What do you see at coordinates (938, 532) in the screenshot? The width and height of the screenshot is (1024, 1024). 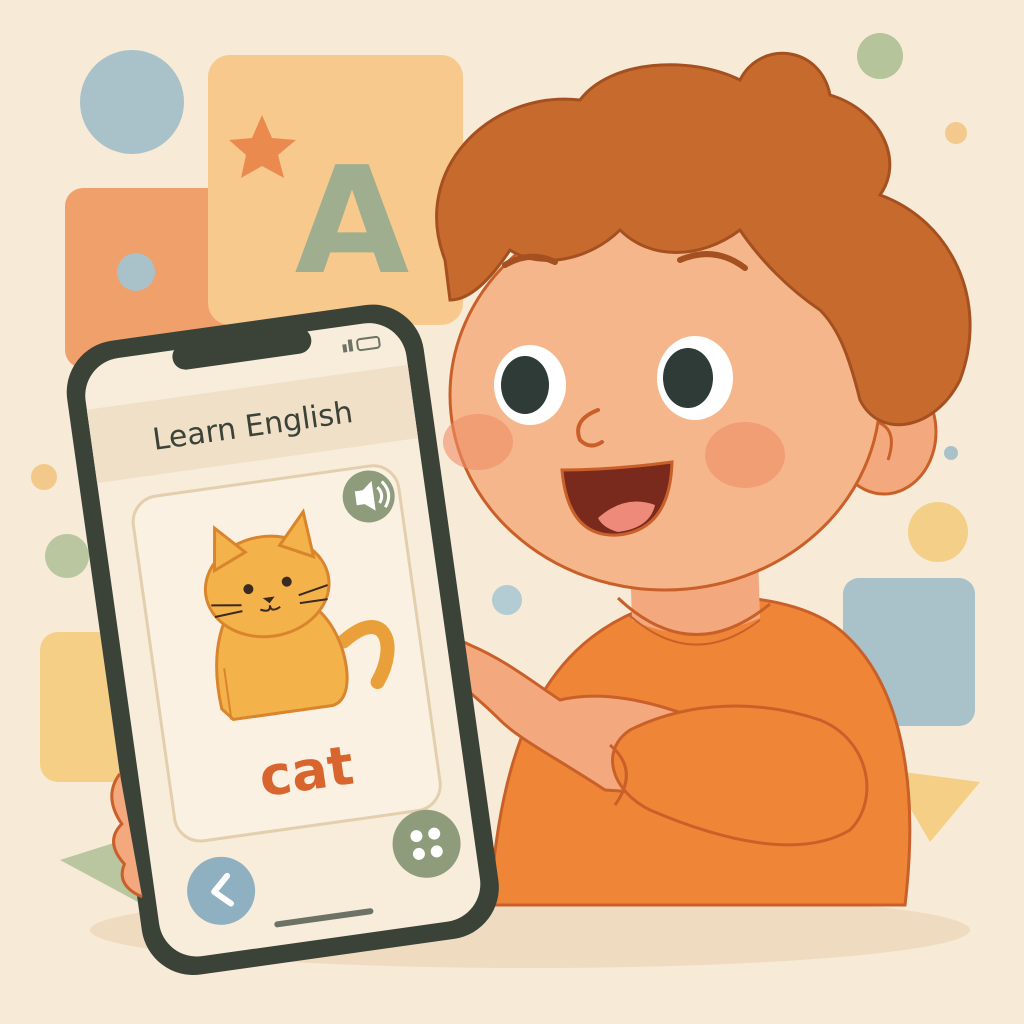 I see `decor-circle-yellow` at bounding box center [938, 532].